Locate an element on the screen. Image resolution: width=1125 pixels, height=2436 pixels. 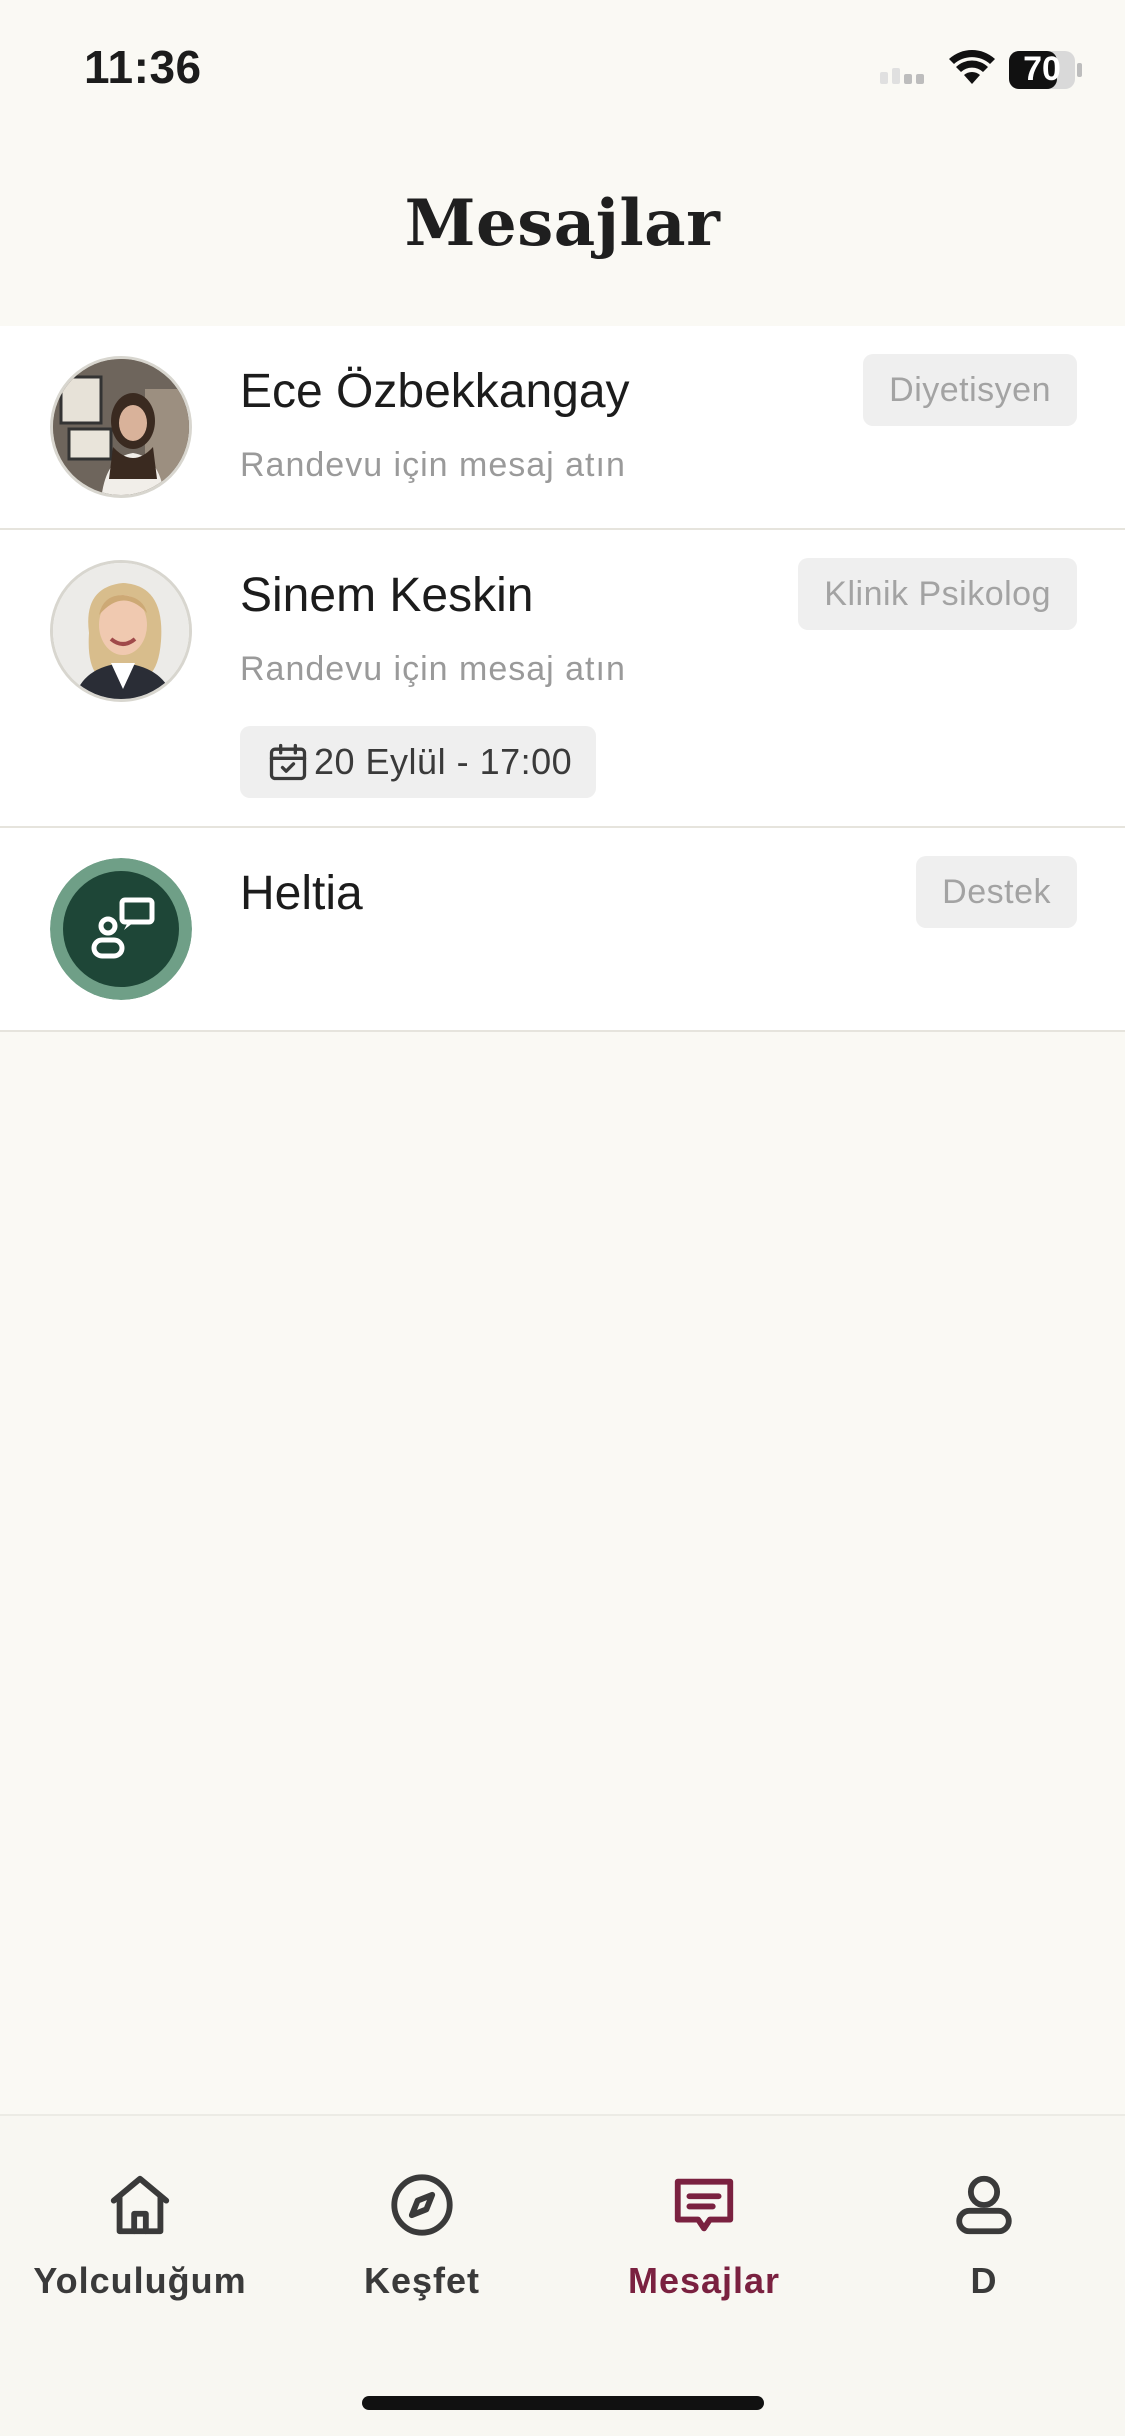
page-title: Mesajlar is located at coordinates (562, 223).